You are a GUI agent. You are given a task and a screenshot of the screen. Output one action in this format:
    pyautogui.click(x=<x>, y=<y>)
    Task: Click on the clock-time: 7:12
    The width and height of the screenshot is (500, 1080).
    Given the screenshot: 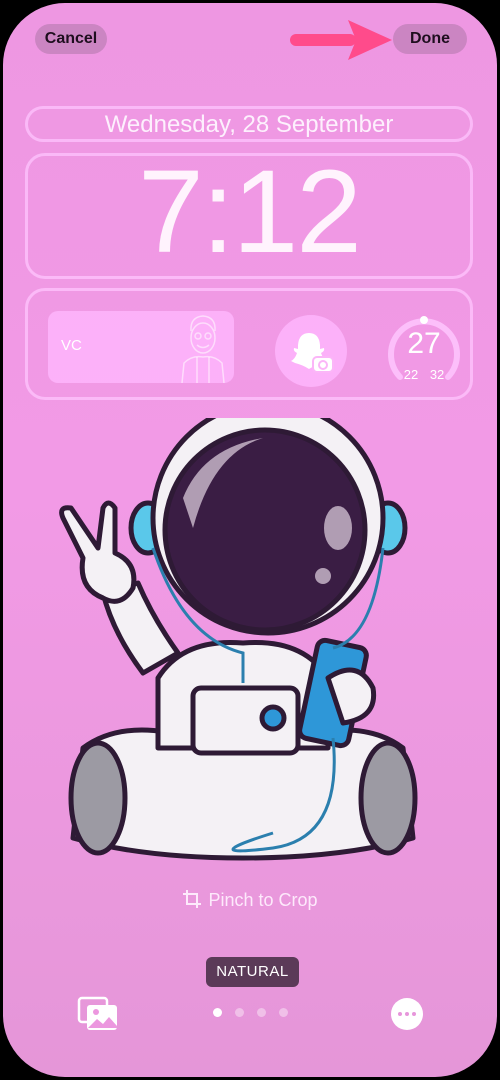 What is the action you would take?
    pyautogui.click(x=250, y=212)
    